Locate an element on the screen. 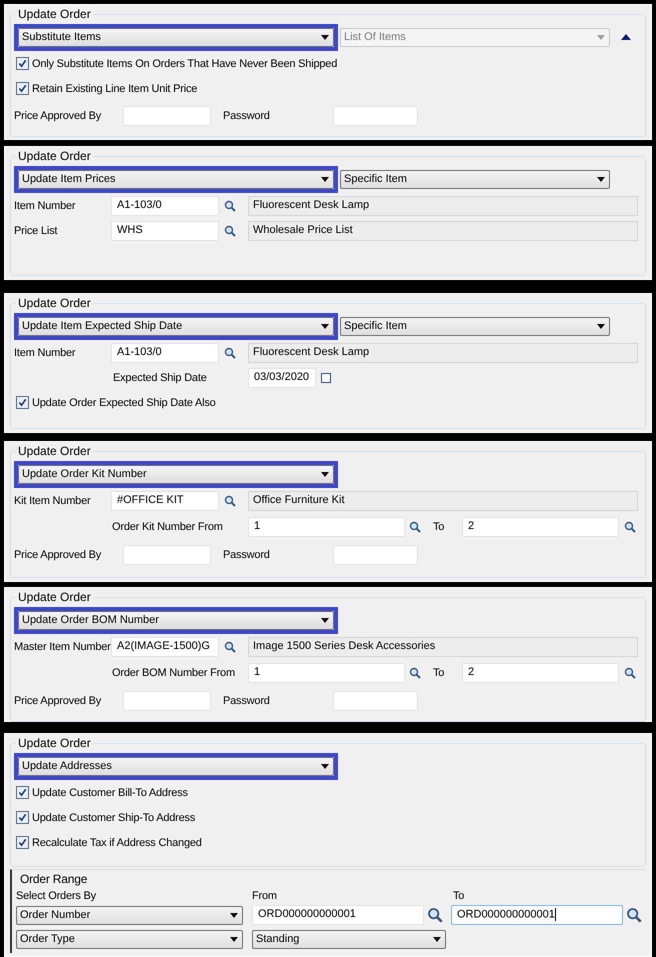  input-field: A2(IMAGE-1500)G is located at coordinates (165, 646).